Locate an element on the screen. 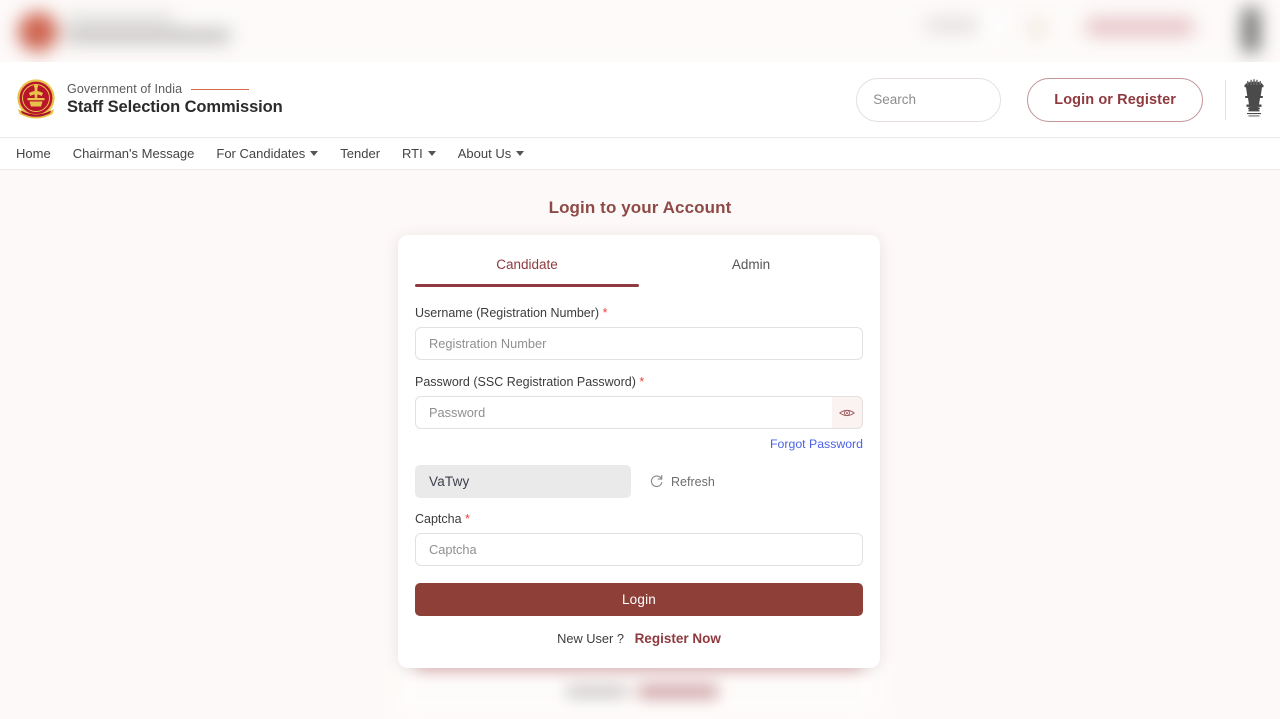 Image resolution: width=1280 pixels, height=719 pixels. username-input is located at coordinates (639, 343).